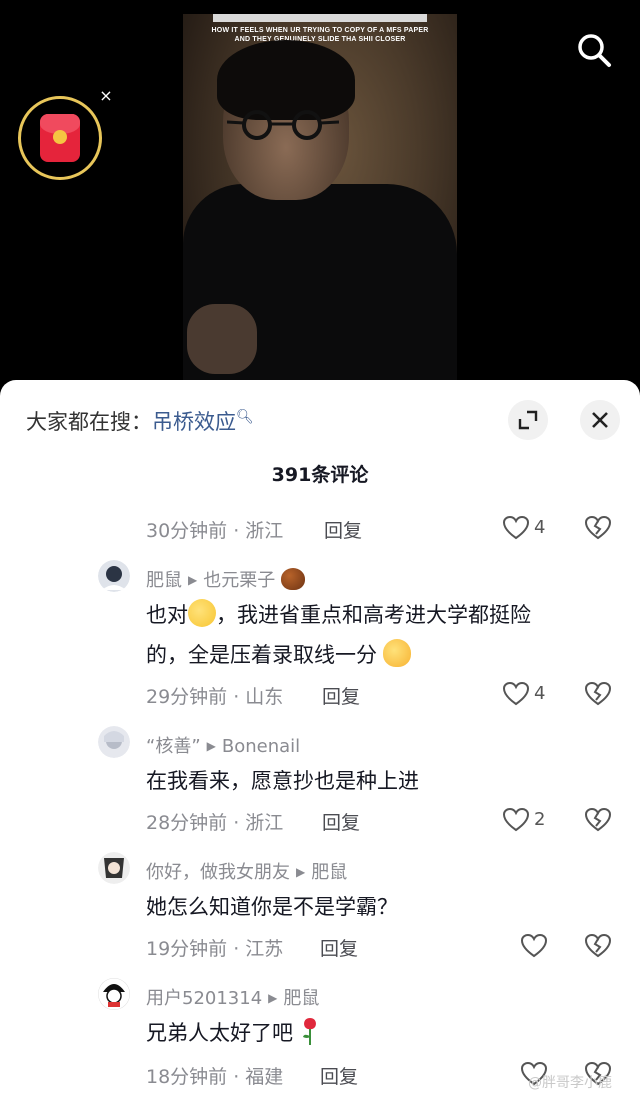 The image size is (640, 1101). I want to click on rose-emoji-icon, so click(309, 1031).